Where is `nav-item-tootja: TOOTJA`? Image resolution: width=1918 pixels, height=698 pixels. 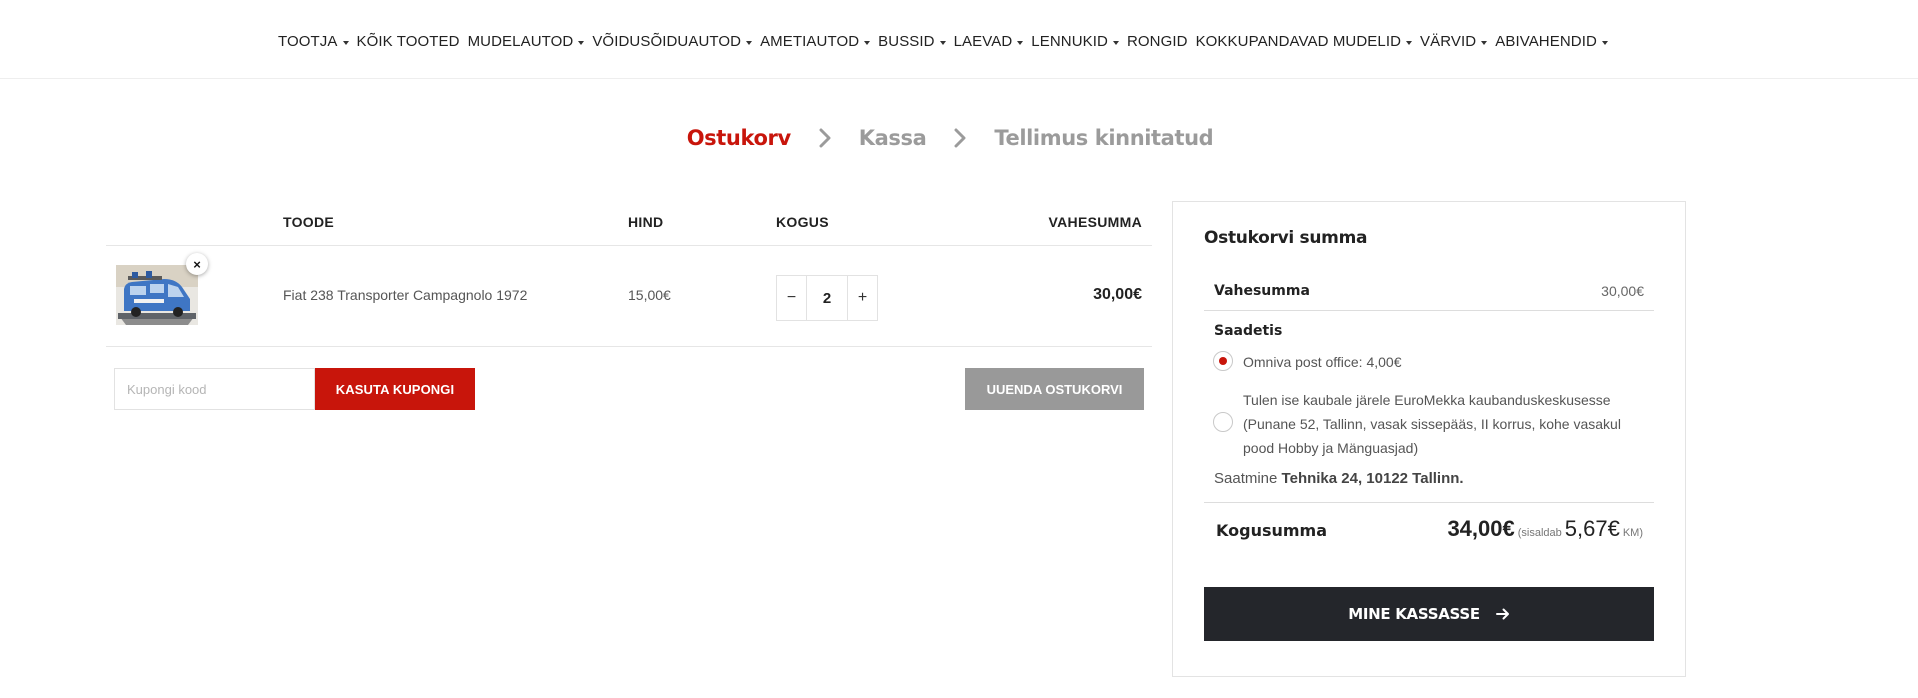 nav-item-tootja: TOOTJA is located at coordinates (313, 41).